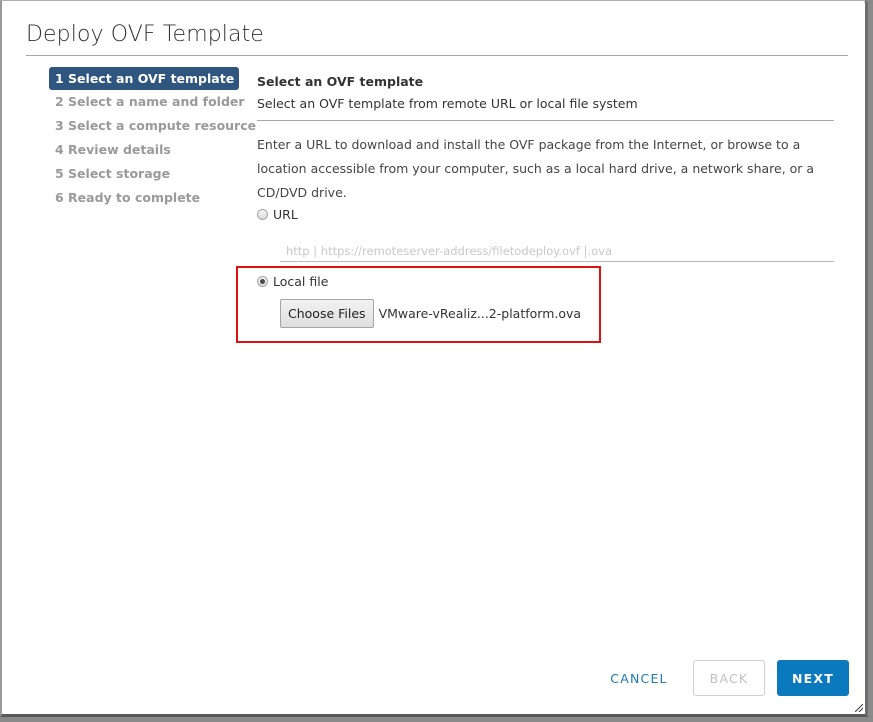 The height and width of the screenshot is (722, 873). I want to click on local-file-option: Local file, so click(292, 281).